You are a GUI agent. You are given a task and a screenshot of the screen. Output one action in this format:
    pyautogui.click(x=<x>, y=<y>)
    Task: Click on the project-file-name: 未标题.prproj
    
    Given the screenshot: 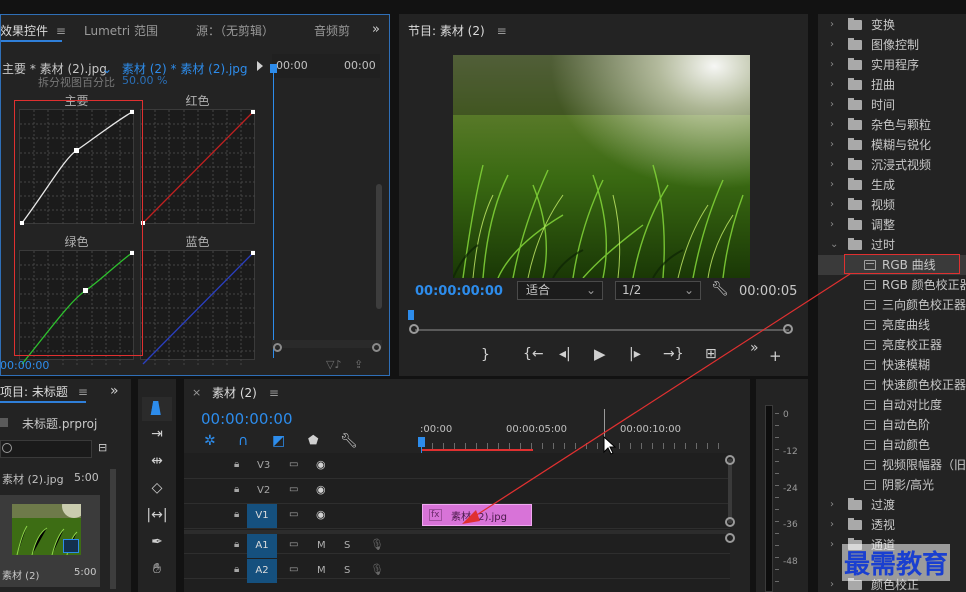 What is the action you would take?
    pyautogui.click(x=60, y=424)
    